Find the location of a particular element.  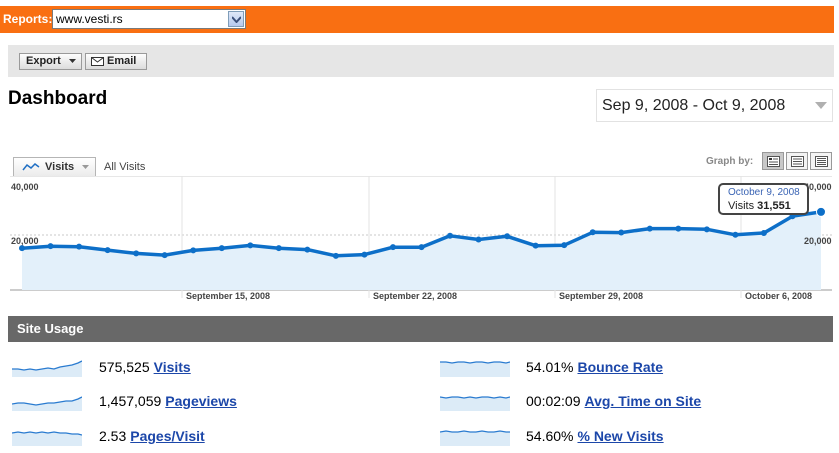

toolbar: Export Email is located at coordinates (421, 61).